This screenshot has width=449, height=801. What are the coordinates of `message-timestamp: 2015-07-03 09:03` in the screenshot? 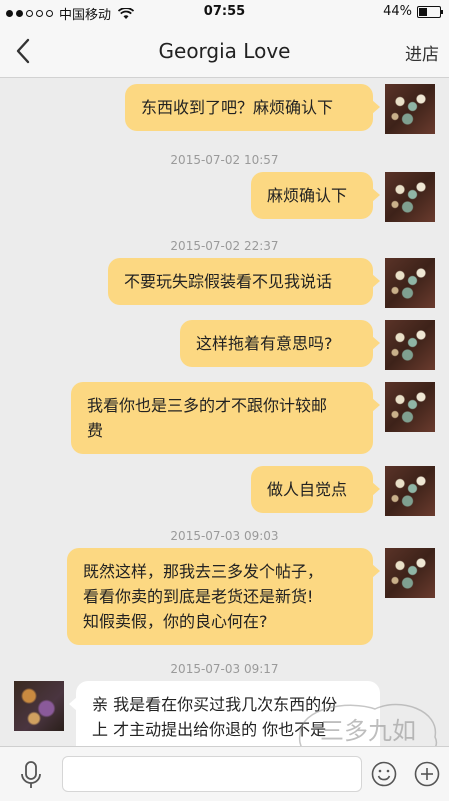 It's located at (224, 536).